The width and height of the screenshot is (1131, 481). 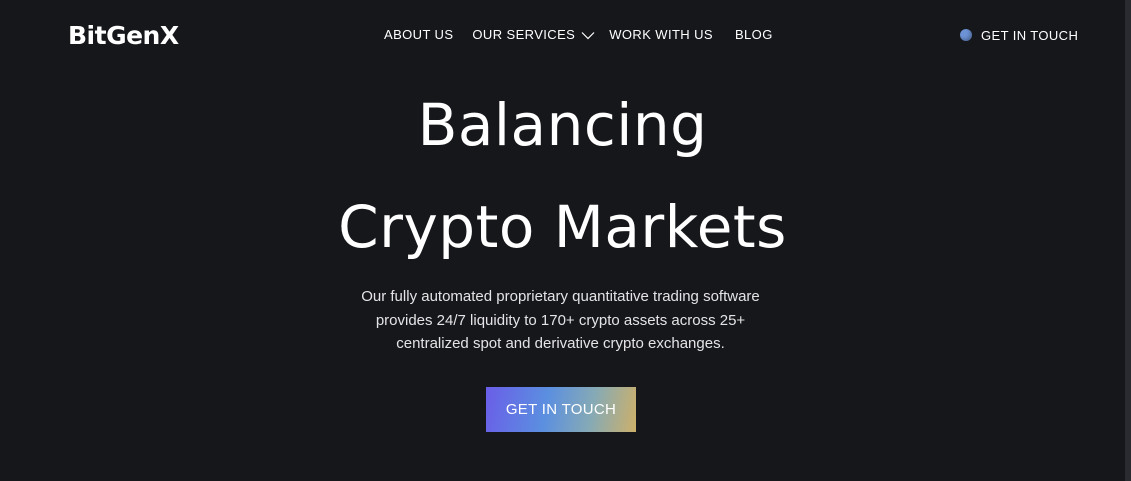 What do you see at coordinates (524, 34) in the screenshot?
I see `nav-our-services-label: OUR SERVICES` at bounding box center [524, 34].